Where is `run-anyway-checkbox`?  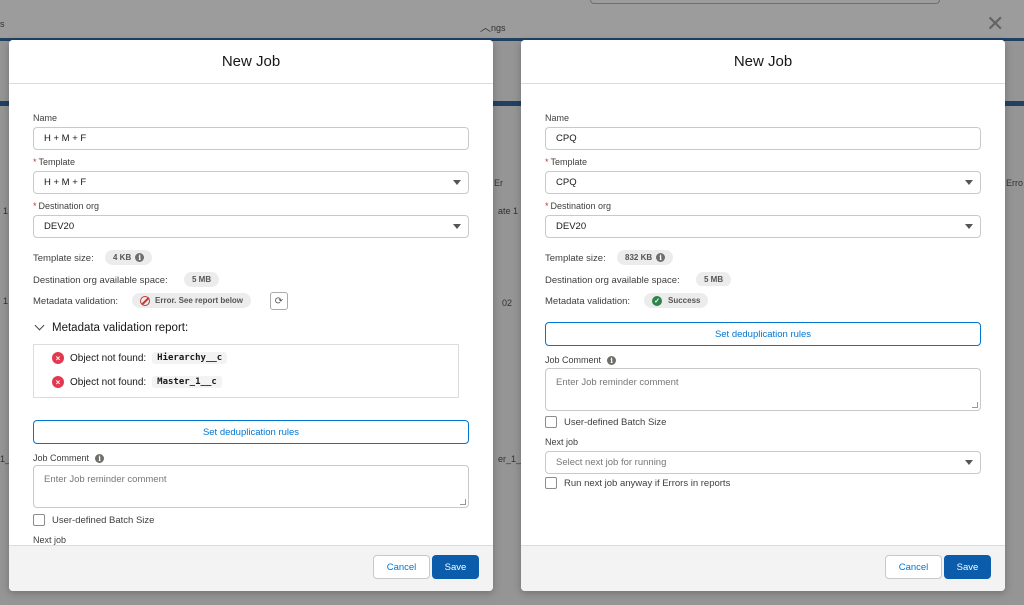
run-anyway-checkbox is located at coordinates (551, 483).